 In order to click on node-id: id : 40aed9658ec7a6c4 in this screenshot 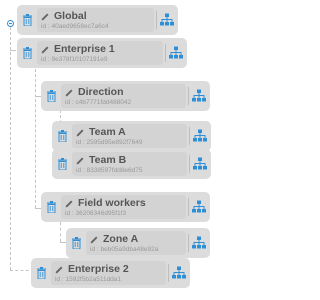, I will do `click(75, 26)`.